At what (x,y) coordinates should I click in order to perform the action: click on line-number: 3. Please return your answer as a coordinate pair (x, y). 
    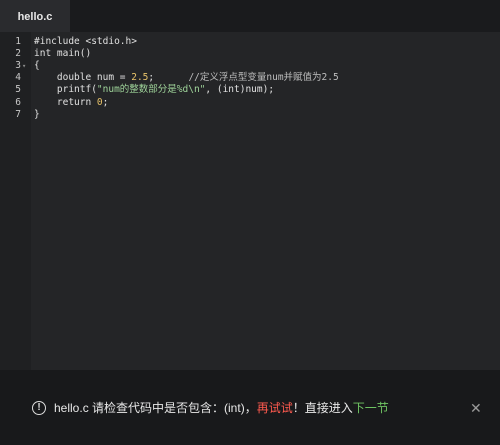
    Looking at the image, I should click on (18, 66).